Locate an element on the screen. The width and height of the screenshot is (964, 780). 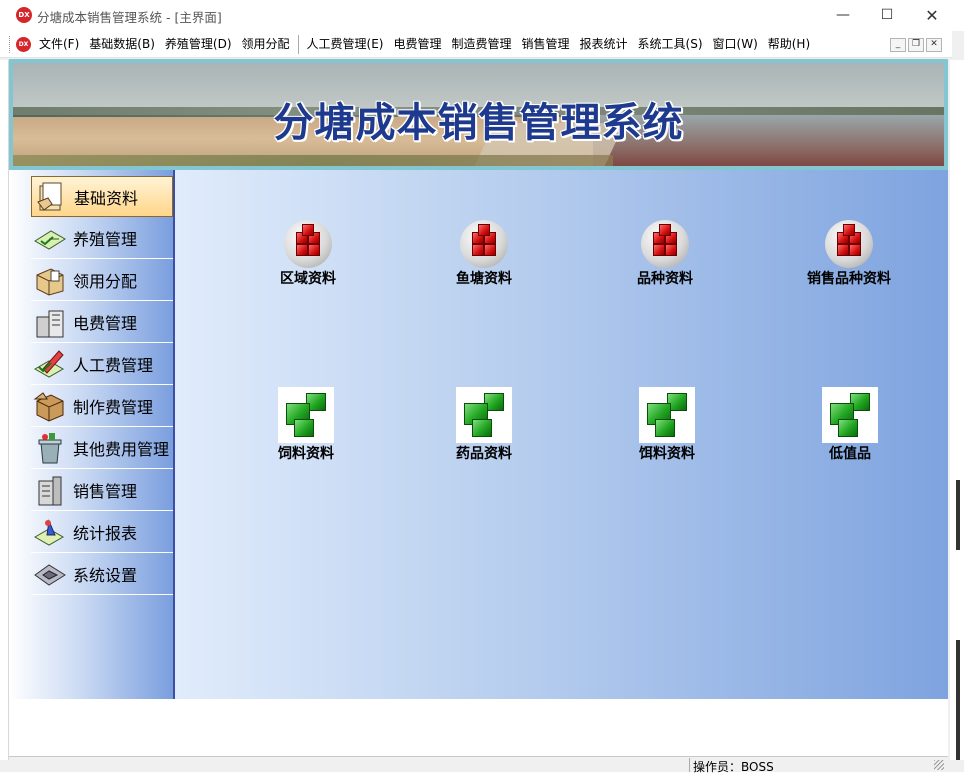
menu-sales: 销售管理 is located at coordinates (546, 44).